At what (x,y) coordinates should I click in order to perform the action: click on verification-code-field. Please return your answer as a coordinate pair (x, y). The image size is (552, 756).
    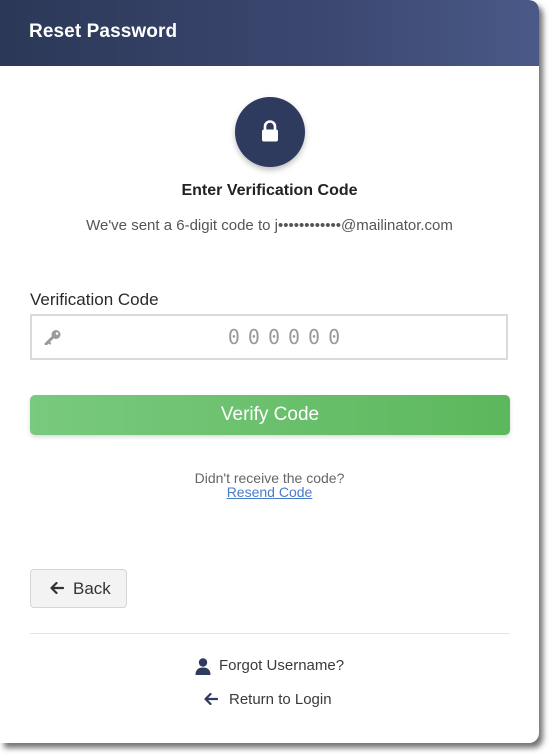
    Looking at the image, I should click on (269, 337).